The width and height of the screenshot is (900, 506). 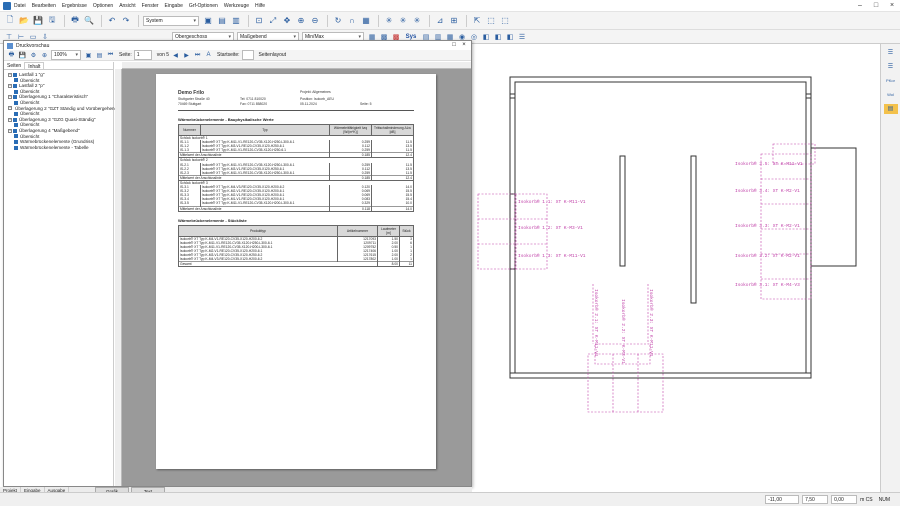 I want to click on preview-save-icon: 💾, so click(x=22, y=55).